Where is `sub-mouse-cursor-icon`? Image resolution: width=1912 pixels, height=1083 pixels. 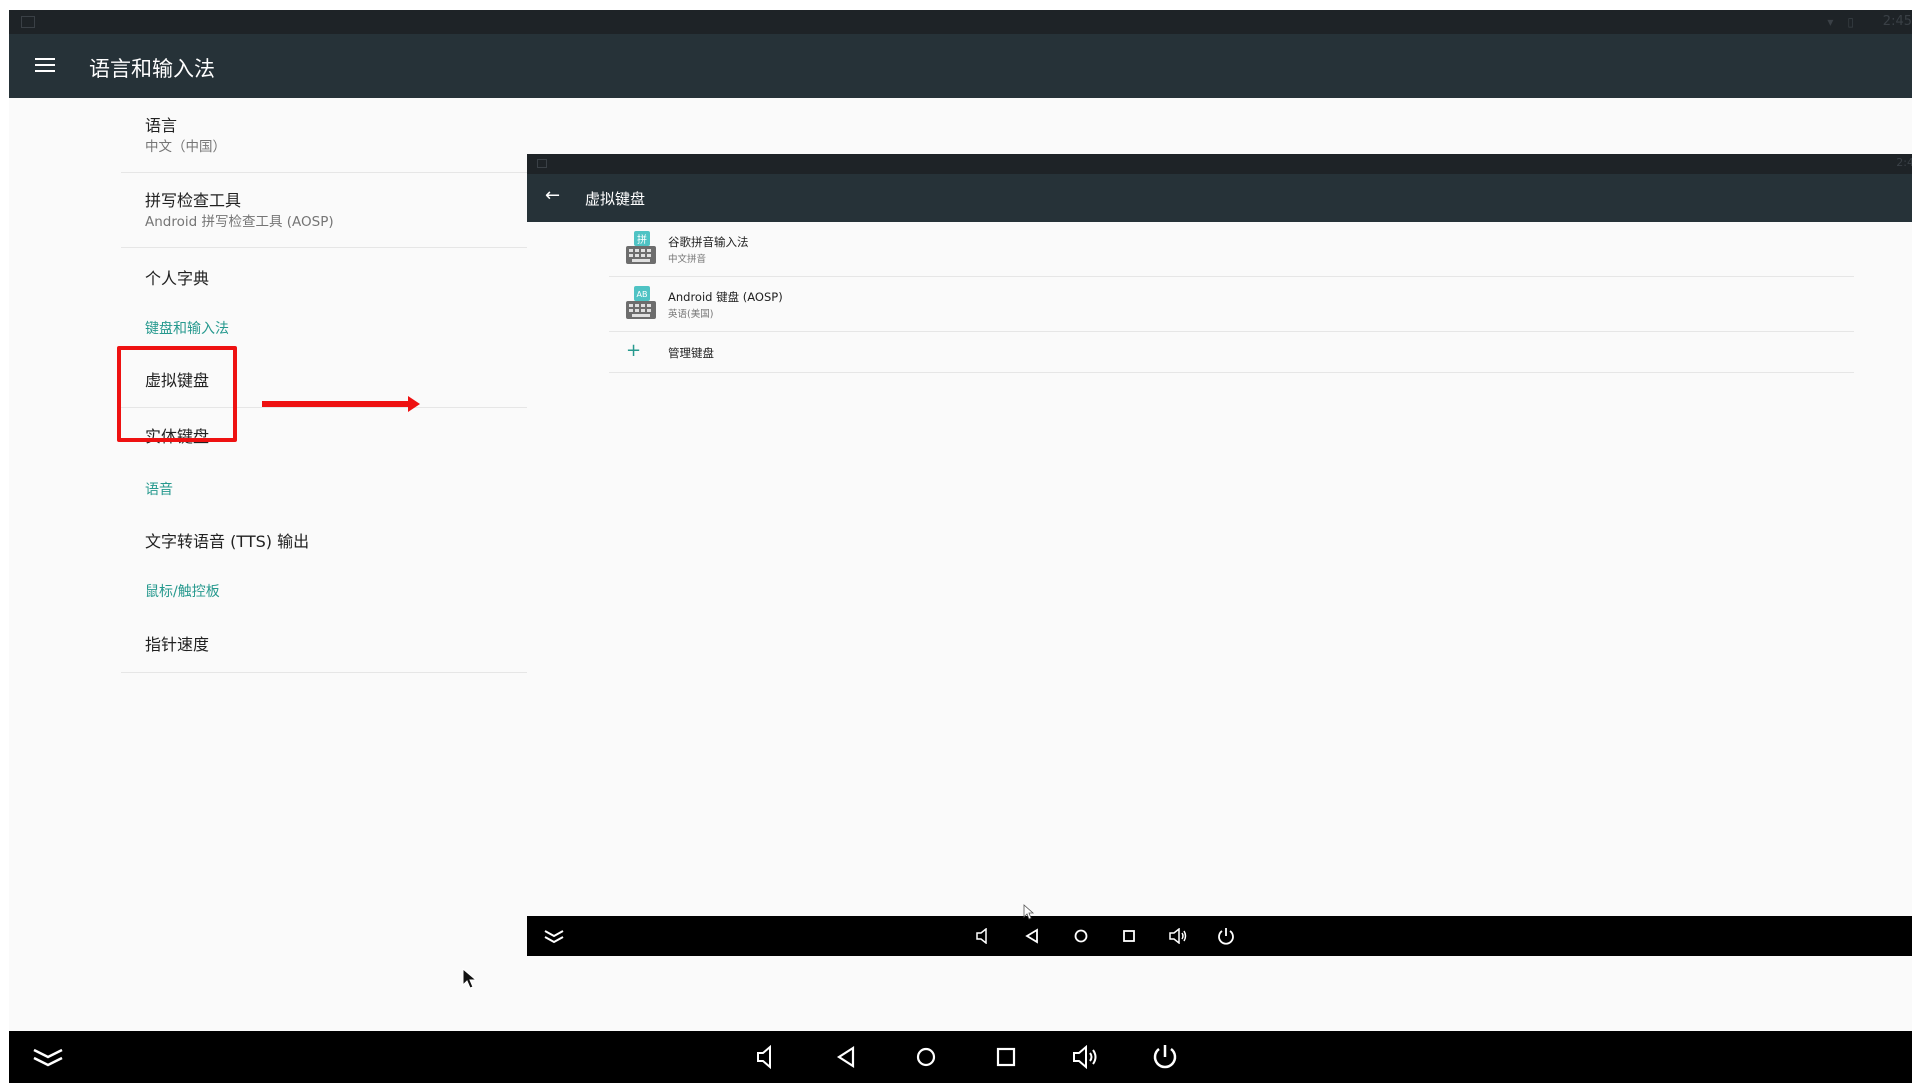 sub-mouse-cursor-icon is located at coordinates (1029, 912).